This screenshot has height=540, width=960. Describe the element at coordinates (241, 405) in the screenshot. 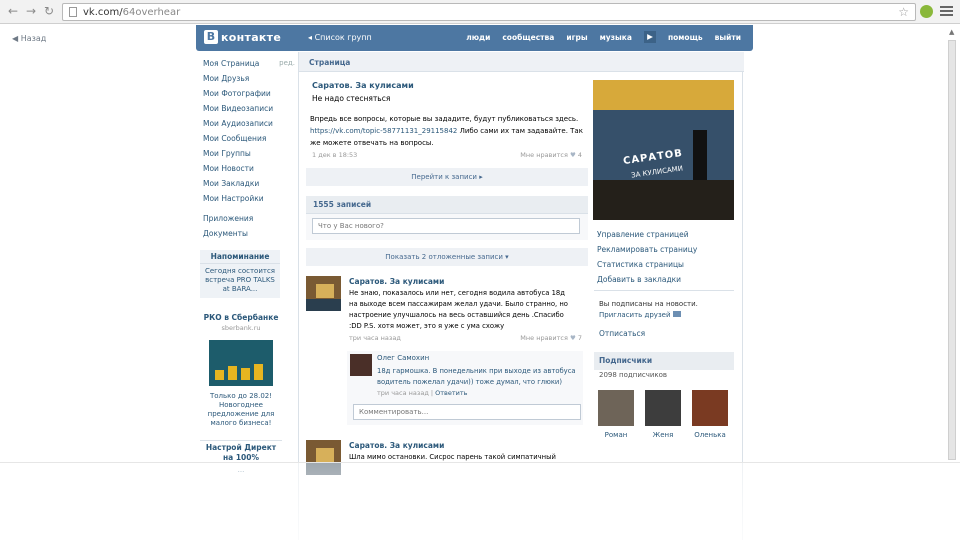

I see `ad-text-2: Новогоднее` at that location.